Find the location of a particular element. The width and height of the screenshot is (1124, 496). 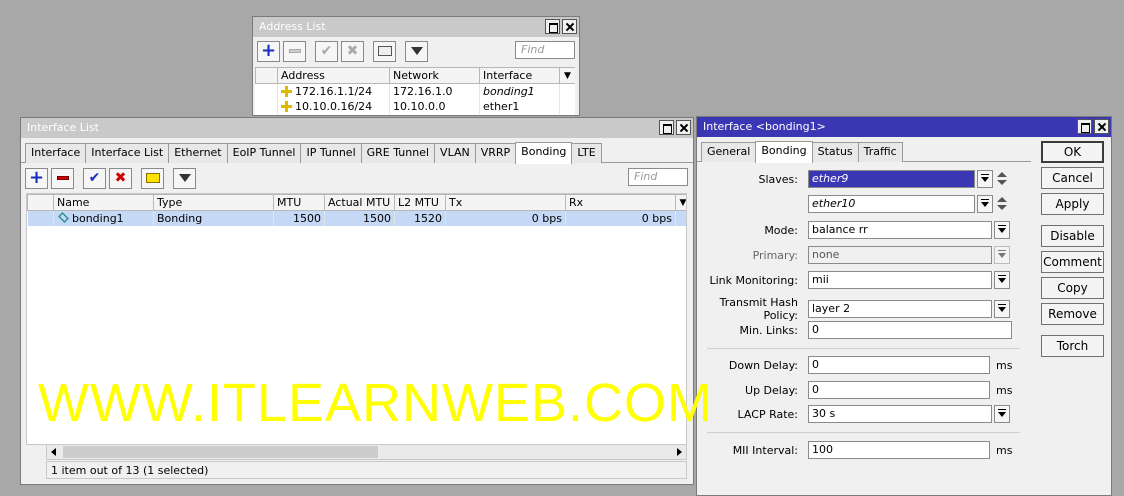

tab-lte: LTE is located at coordinates (586, 153).